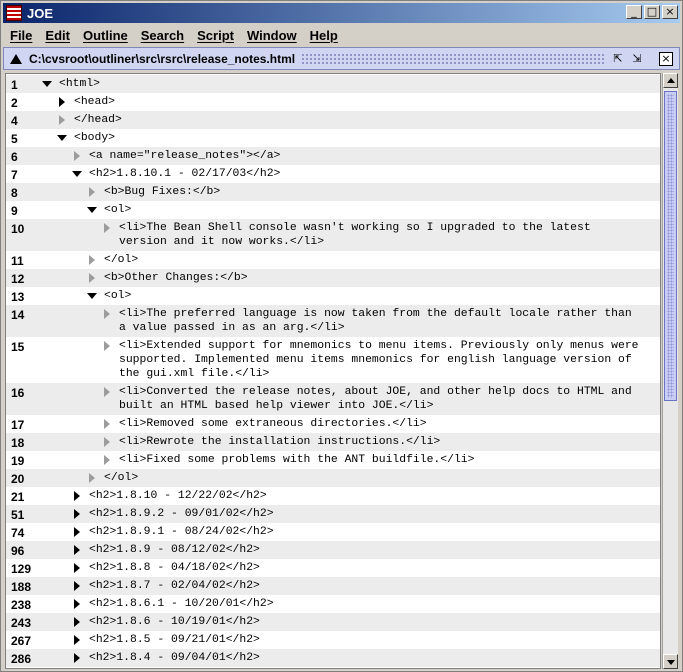 The width and height of the screenshot is (683, 672). Describe the element at coordinates (98, 120) in the screenshot. I see `node-text: </head>` at that location.